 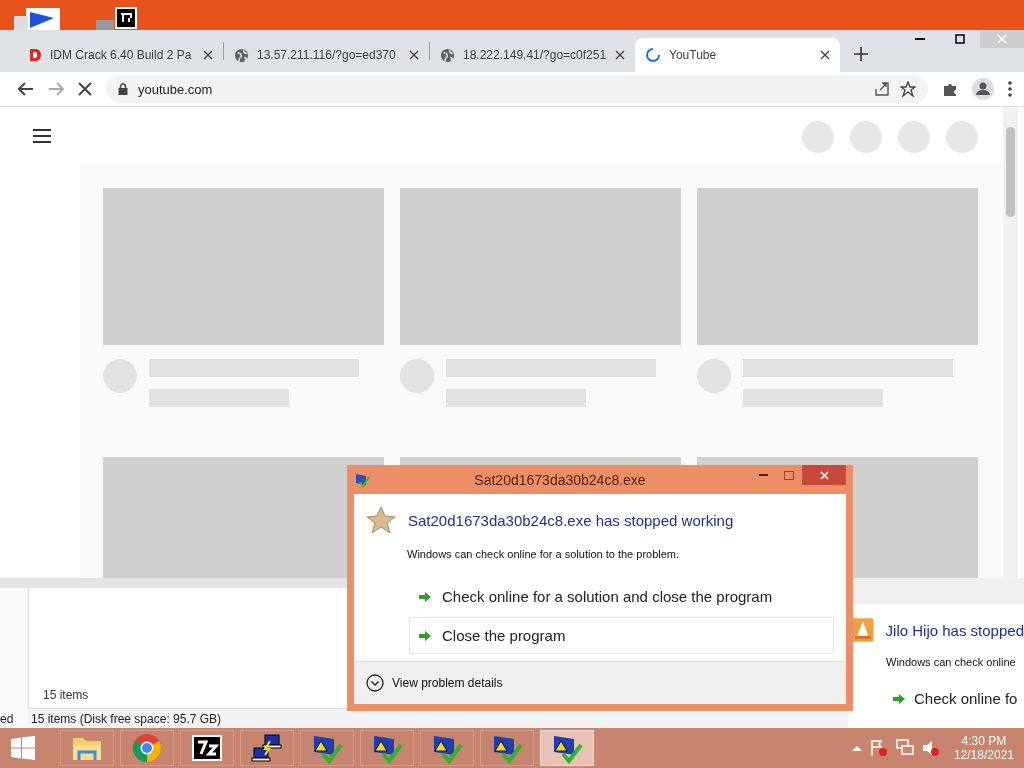 What do you see at coordinates (120, 55) in the screenshot?
I see `browser-tab: IDM Crack 6.40 Build 2 Pa` at bounding box center [120, 55].